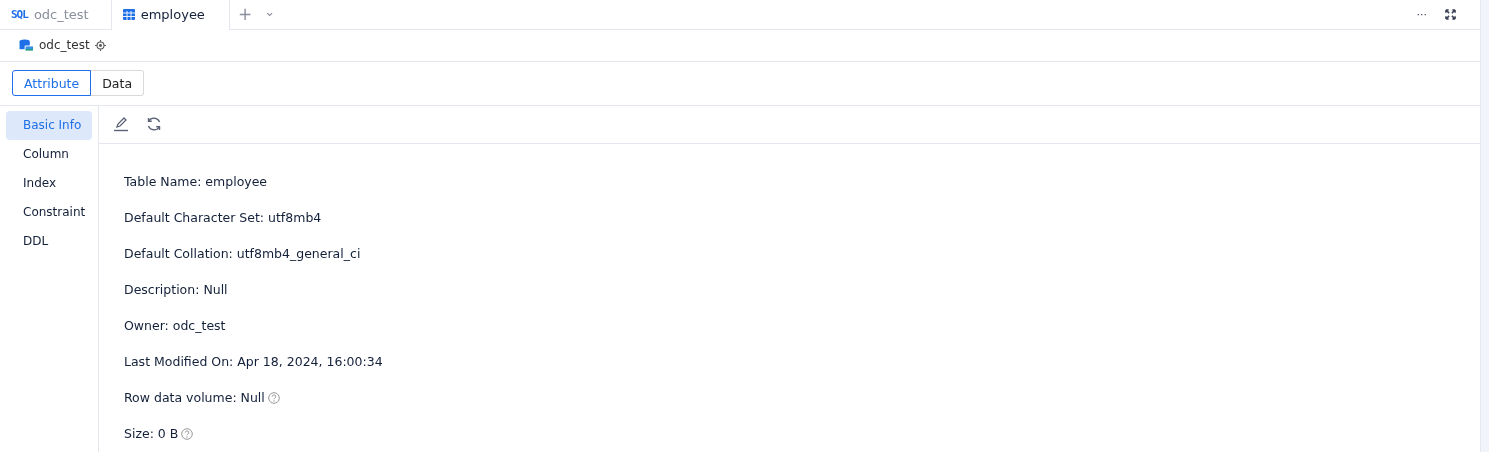 The width and height of the screenshot is (1489, 452). What do you see at coordinates (49, 212) in the screenshot?
I see `sidebar-item: Constraint` at bounding box center [49, 212].